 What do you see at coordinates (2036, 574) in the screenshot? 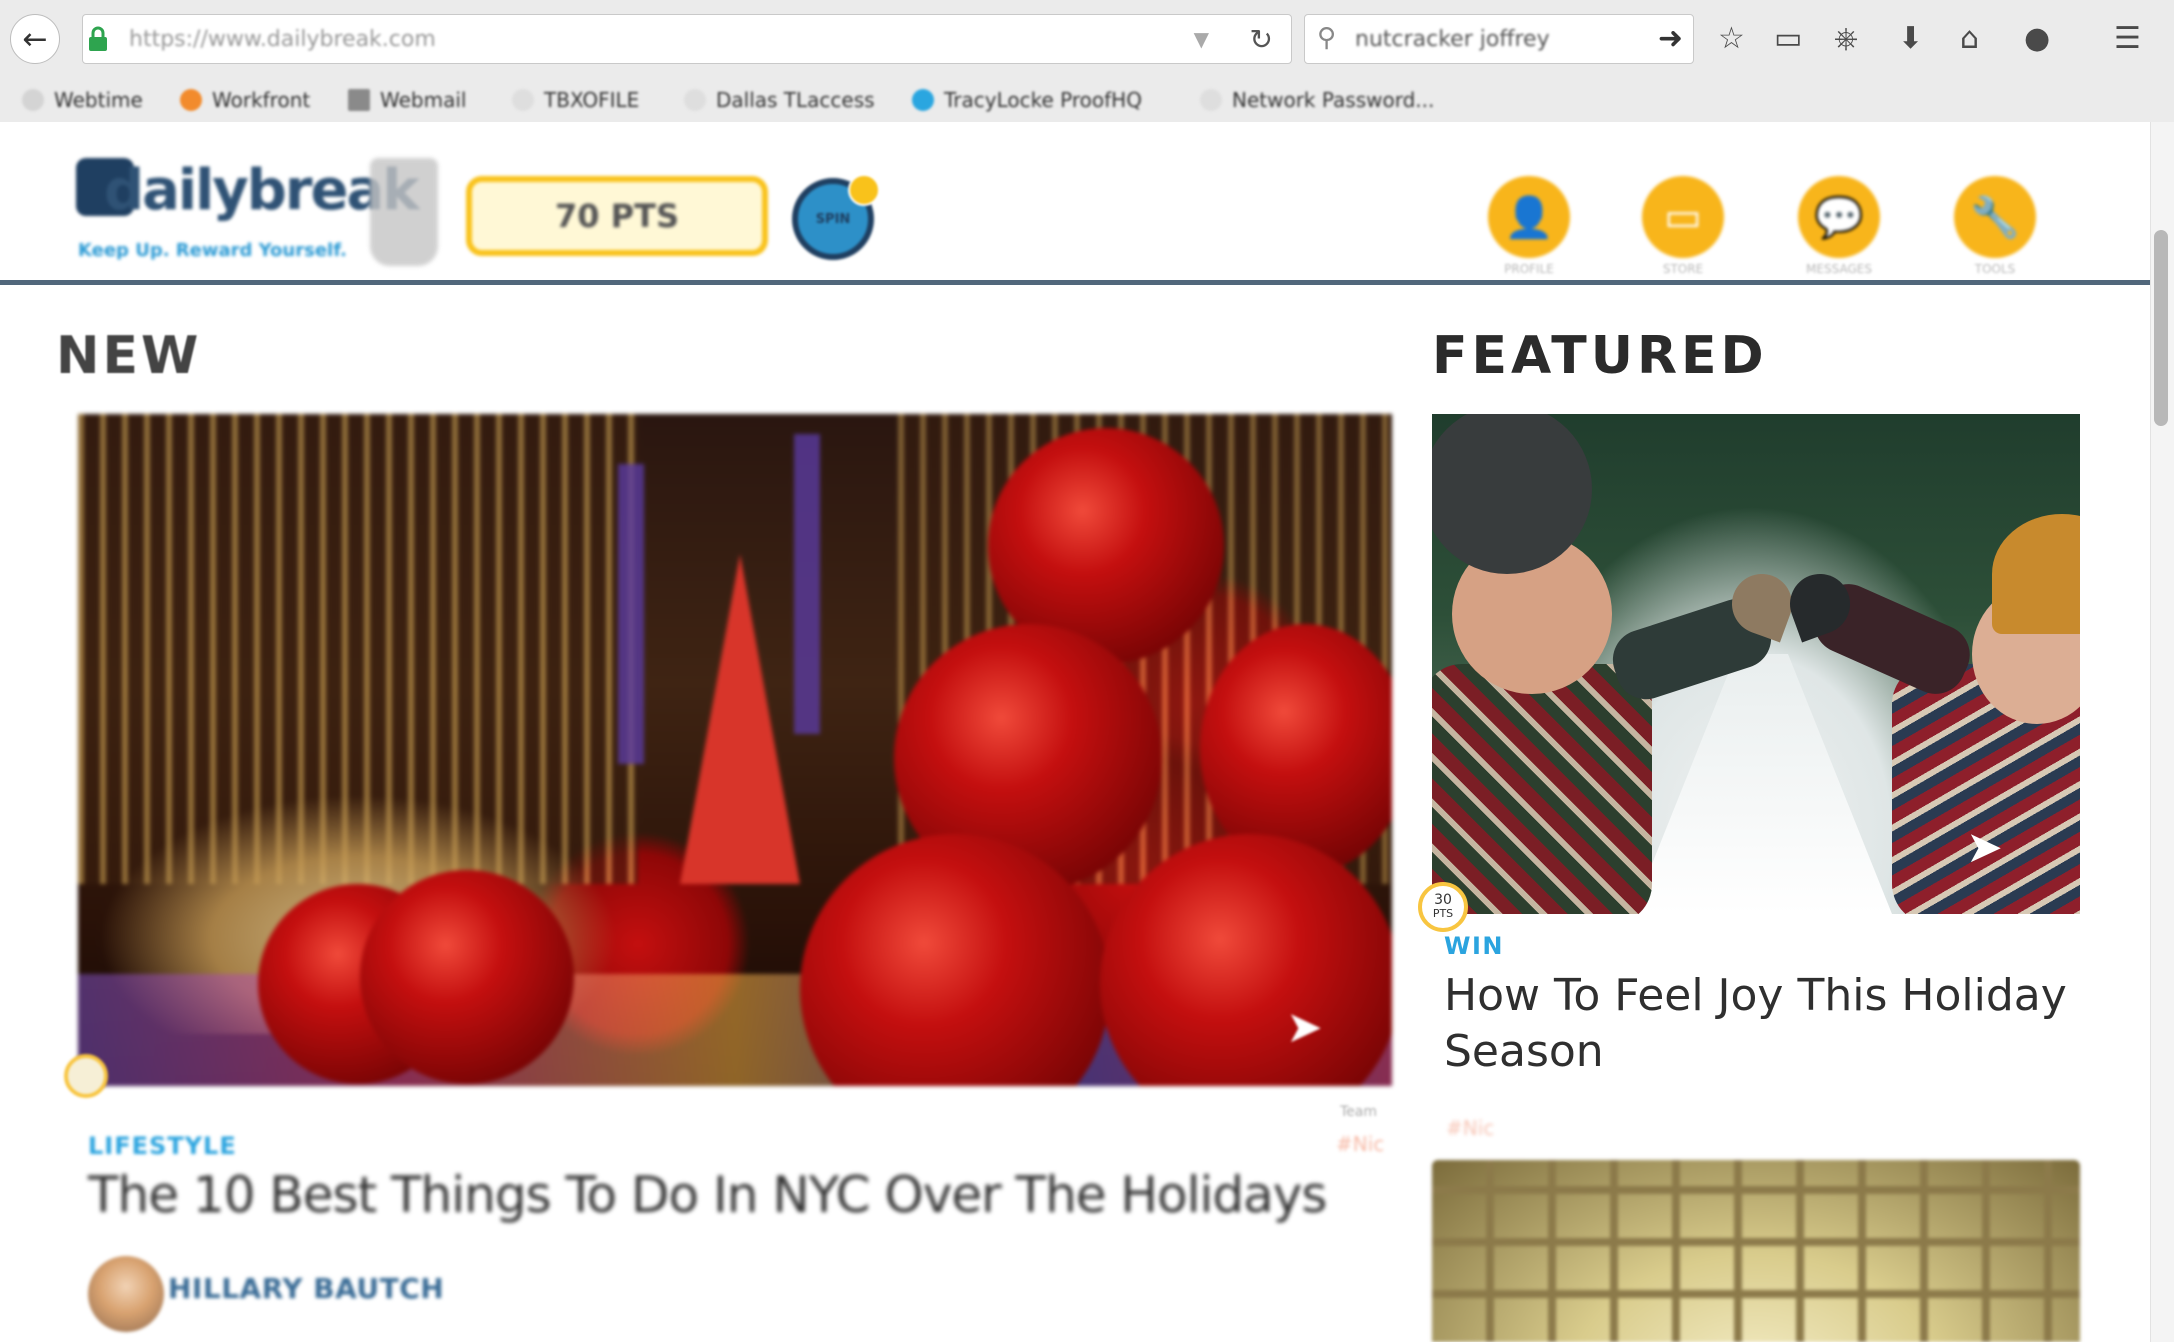
I see `person-right-hat` at bounding box center [2036, 574].